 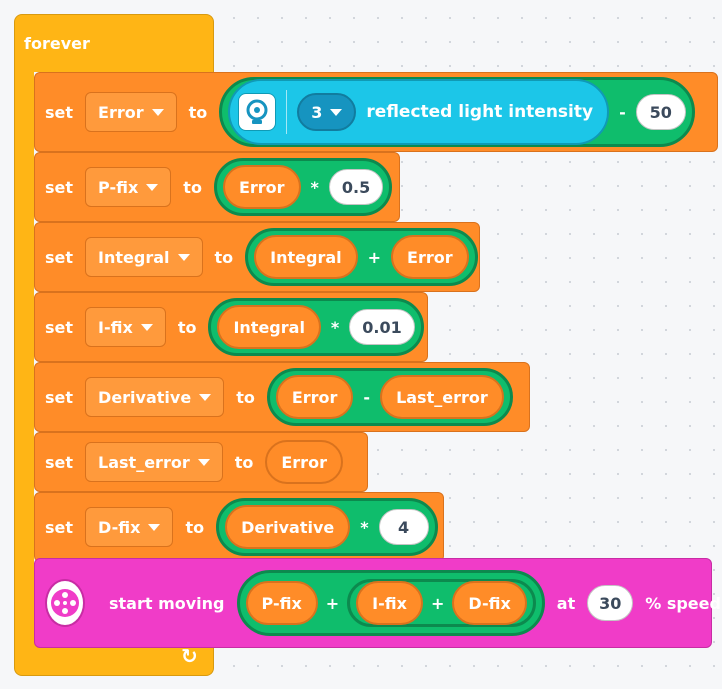 What do you see at coordinates (403, 527) in the screenshot?
I see `number-input: 4` at bounding box center [403, 527].